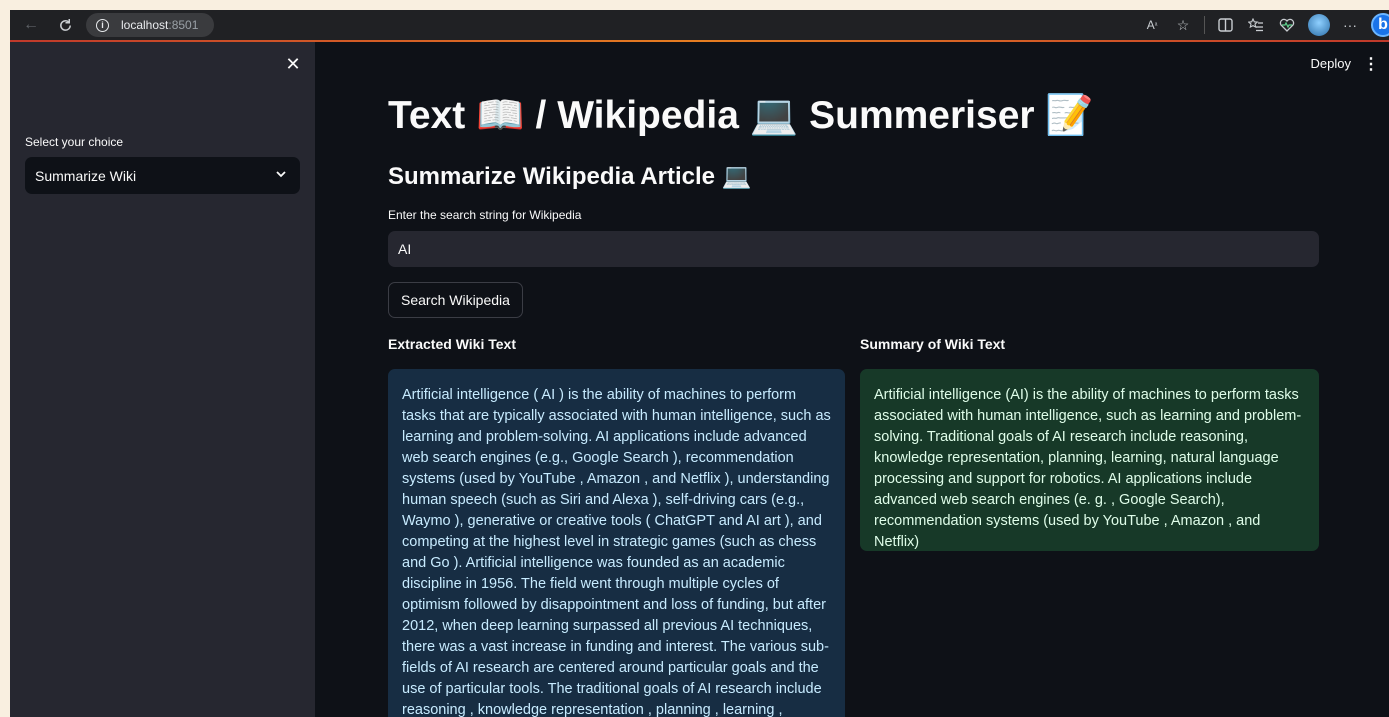  I want to click on extracted-heading: Extracted Wiki Text, so click(452, 344).